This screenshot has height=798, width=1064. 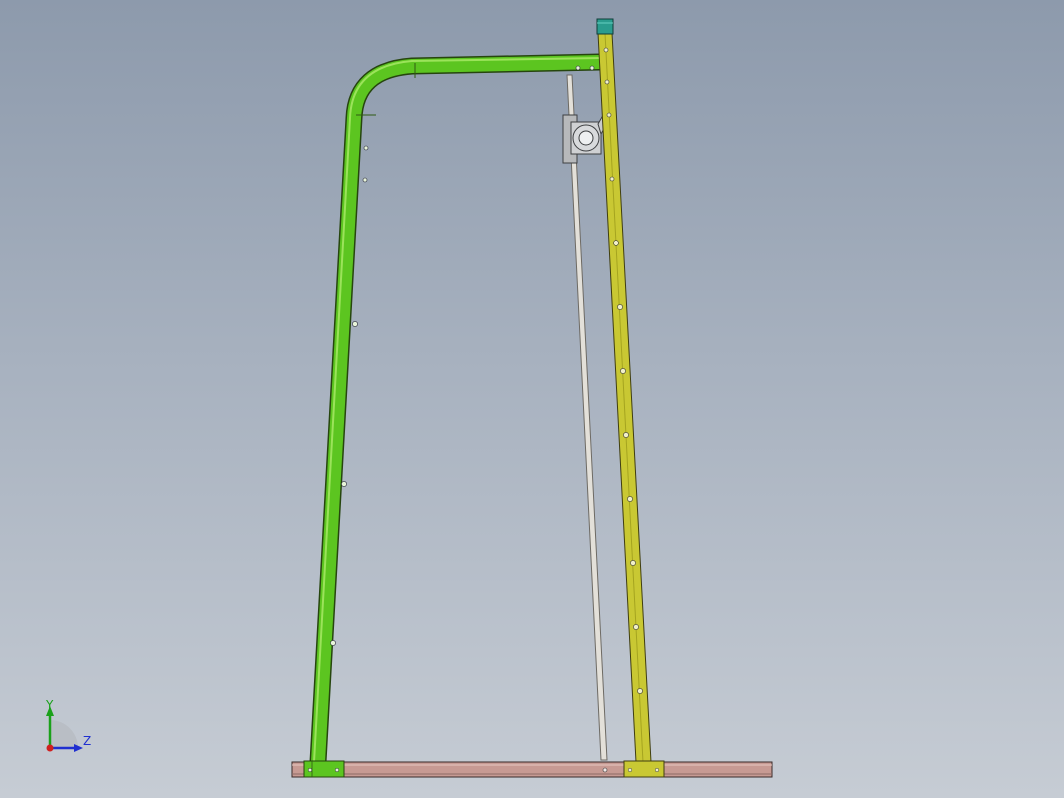 What do you see at coordinates (64, 734) in the screenshot?
I see `triad-plane` at bounding box center [64, 734].